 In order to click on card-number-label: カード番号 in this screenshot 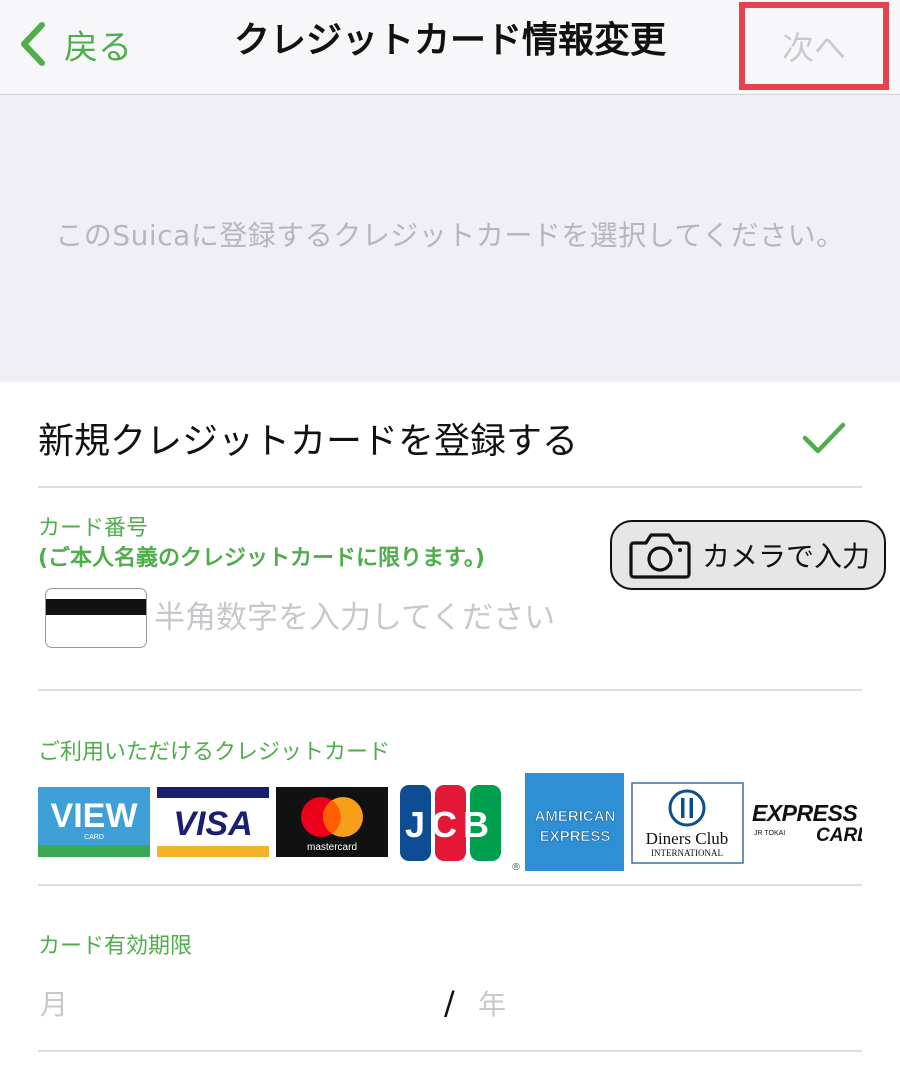, I will do `click(93, 528)`.